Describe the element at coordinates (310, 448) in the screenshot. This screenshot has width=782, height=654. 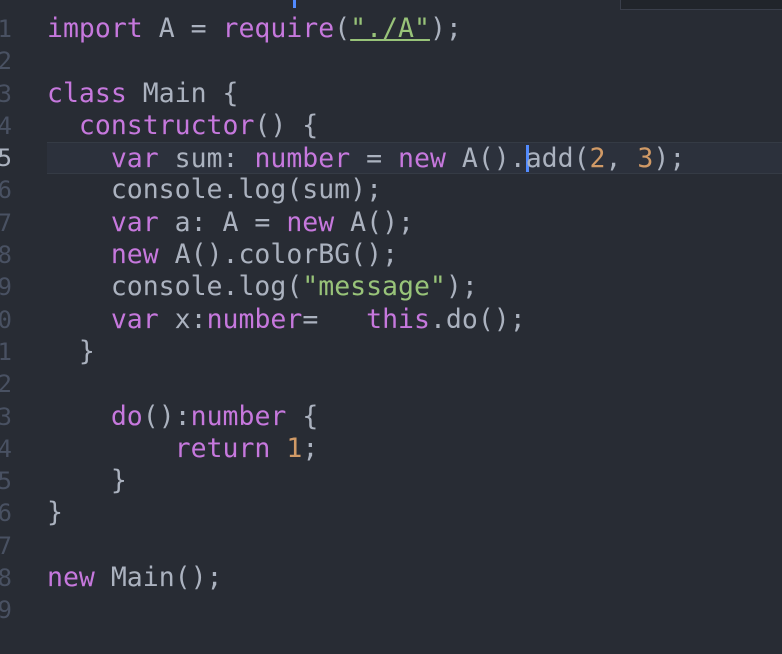
I see `code-token: ;` at that location.